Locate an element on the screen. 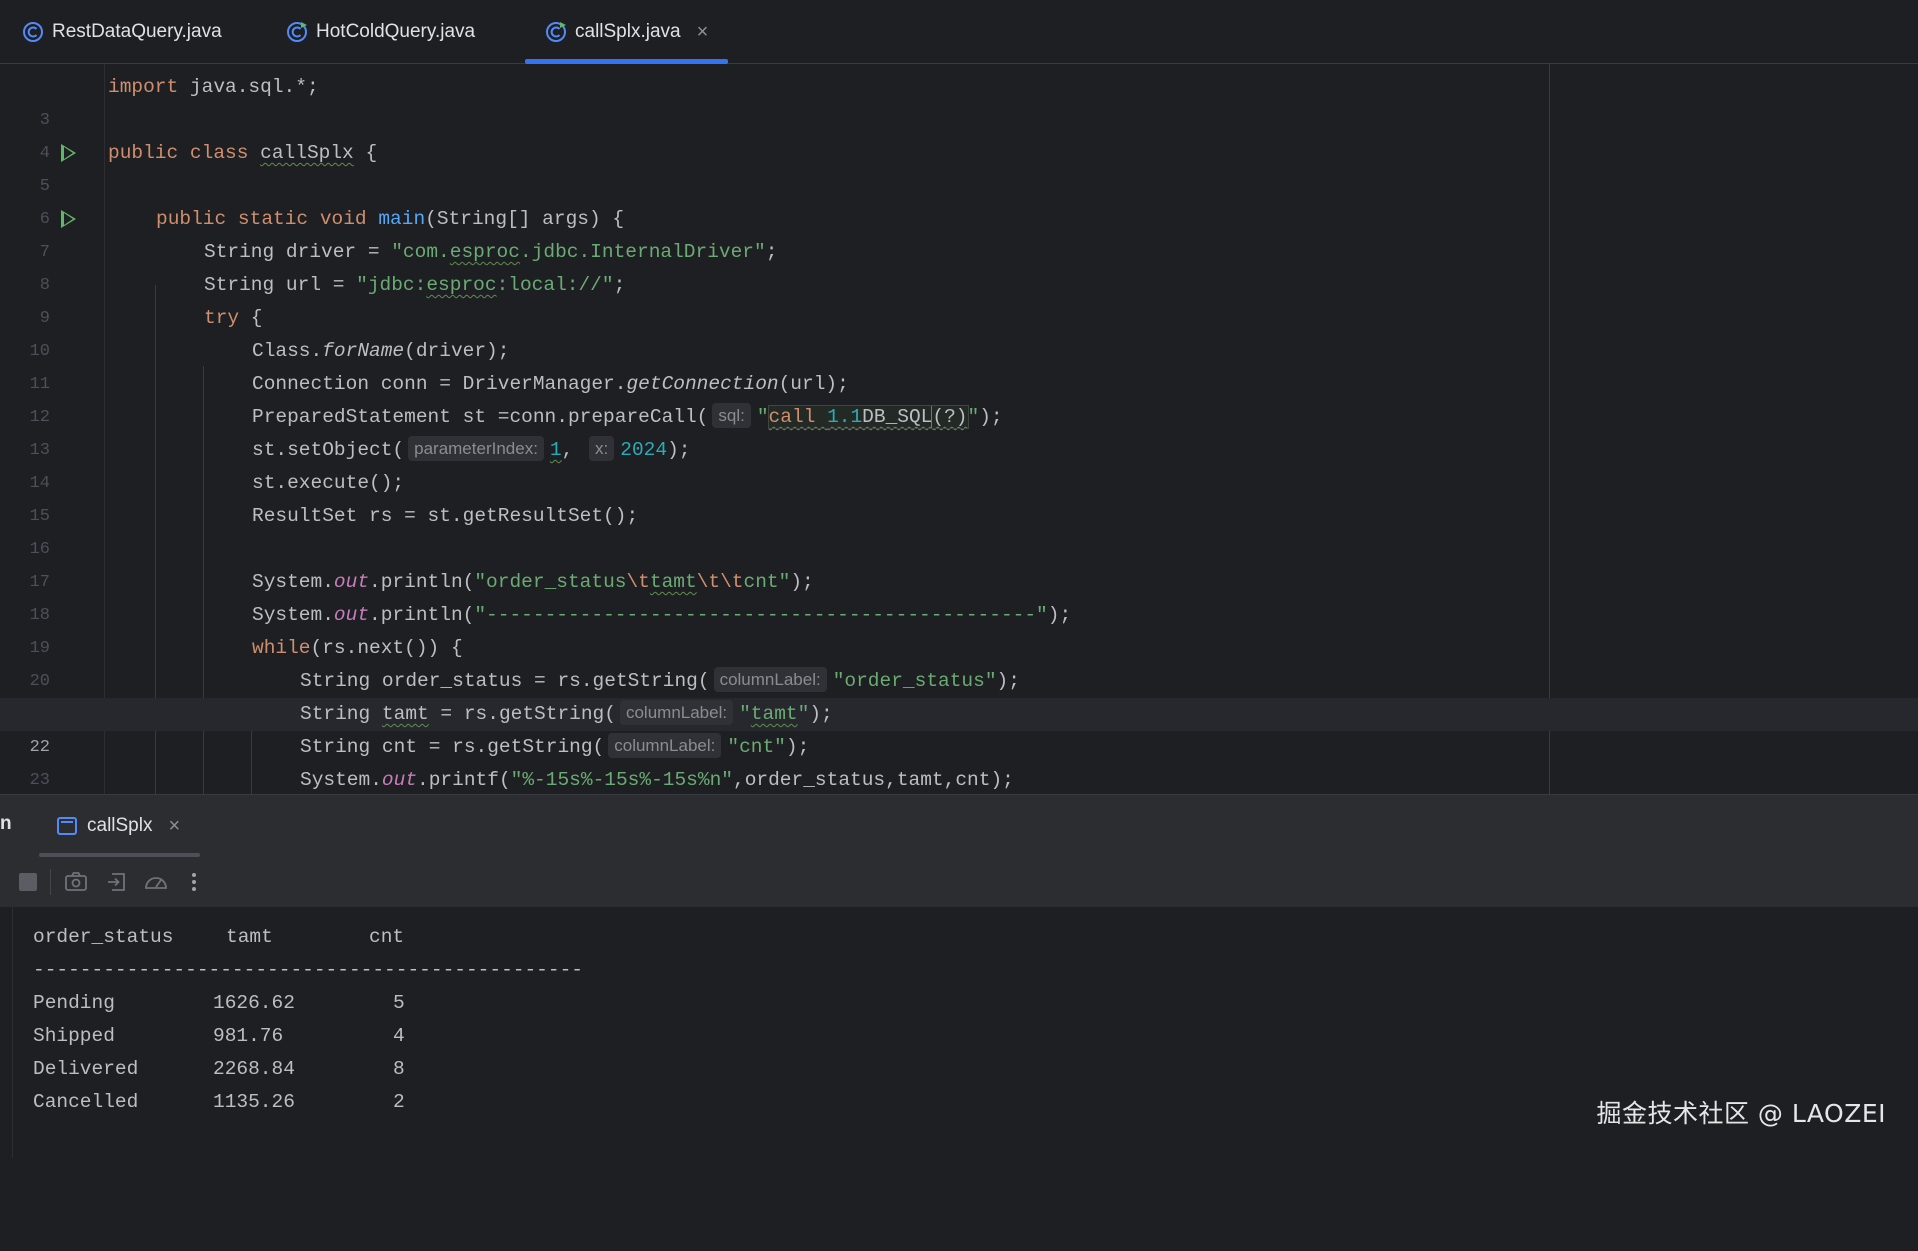 The image size is (1918, 1251). code-line: 3 import java.sql.*; is located at coordinates (959, 100).